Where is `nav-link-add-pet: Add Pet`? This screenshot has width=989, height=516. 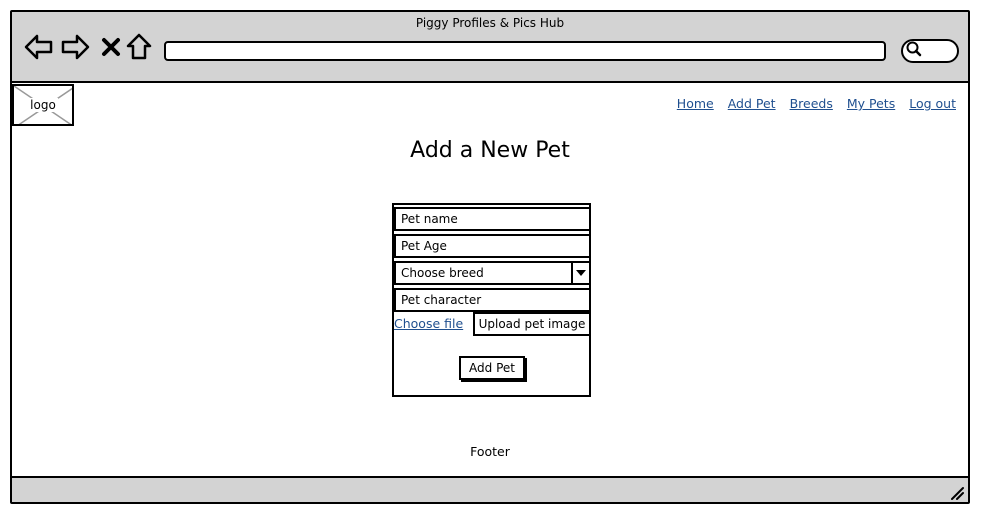 nav-link-add-pet: Add Pet is located at coordinates (752, 103).